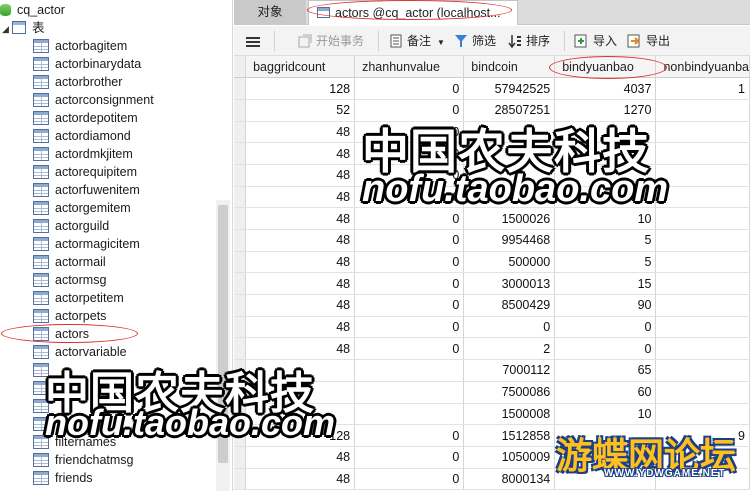 The image size is (750, 491). What do you see at coordinates (71, 226) in the screenshot?
I see `tree-table-item: actorguild` at bounding box center [71, 226].